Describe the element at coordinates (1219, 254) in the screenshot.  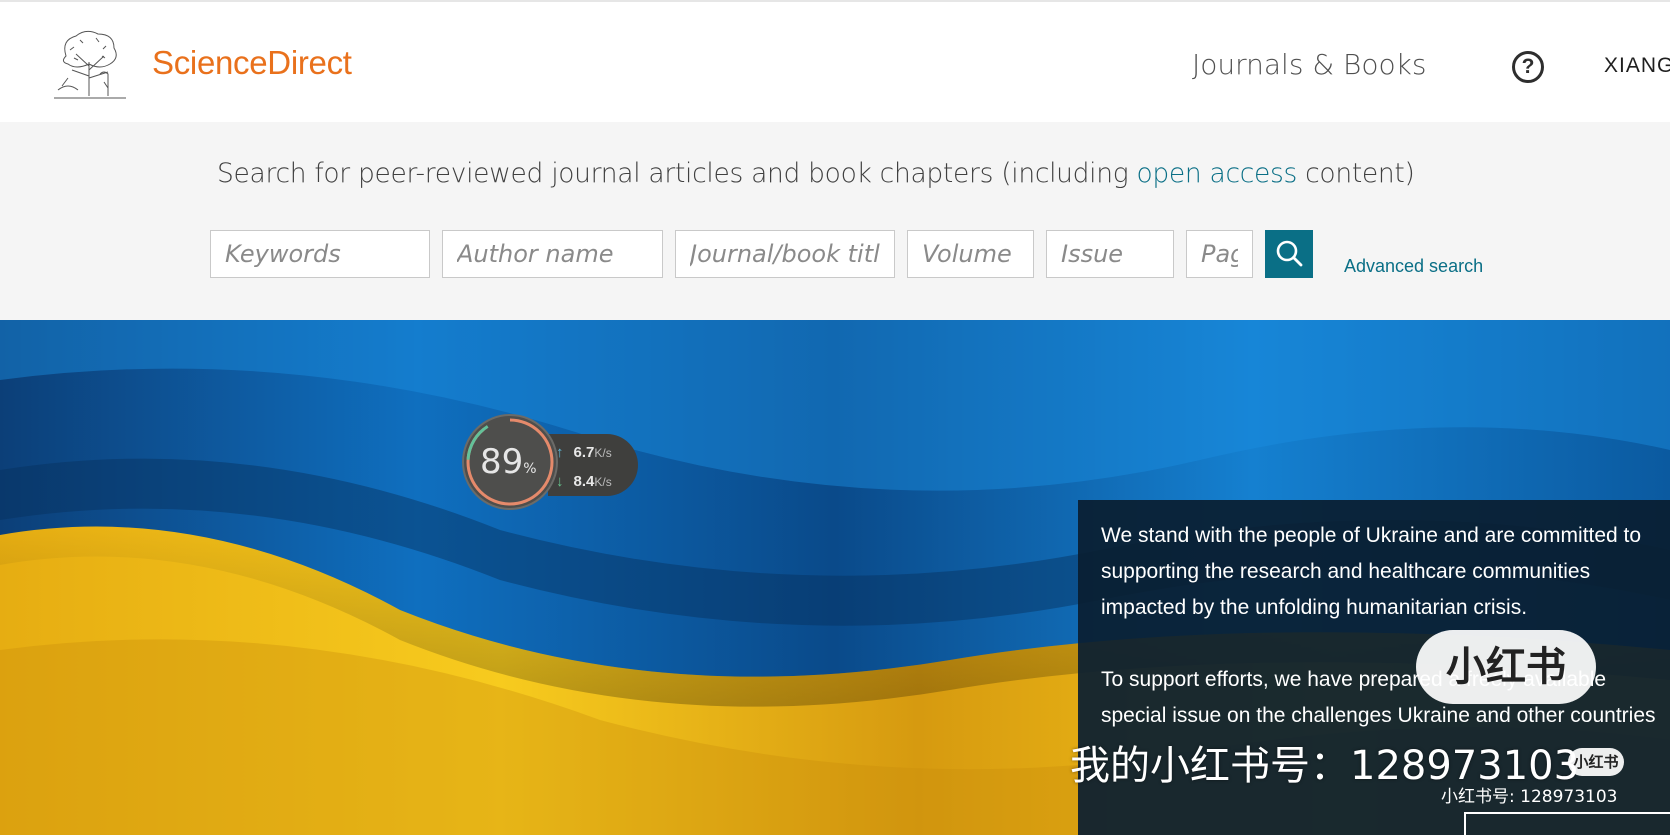
I see `pages-input` at that location.